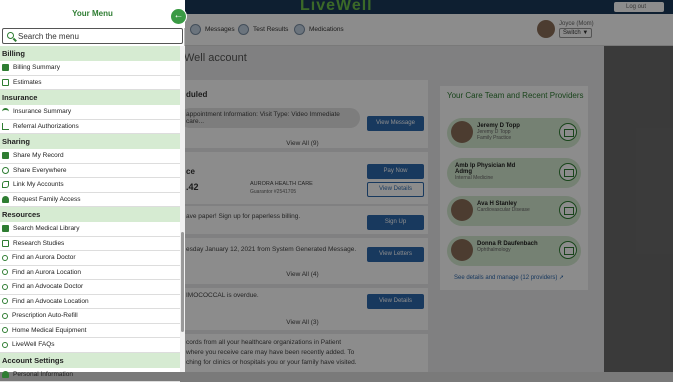 This screenshot has width=673, height=382. I want to click on menu-scroll-thumb, so click(182, 282).